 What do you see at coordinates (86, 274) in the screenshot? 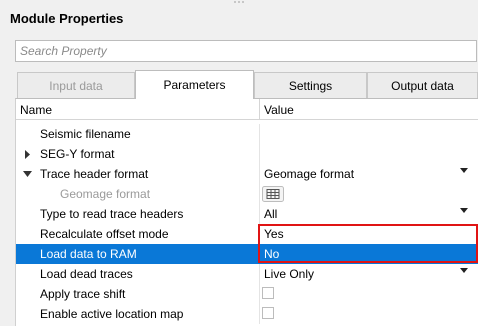
I see `property-name: Load dead traces` at bounding box center [86, 274].